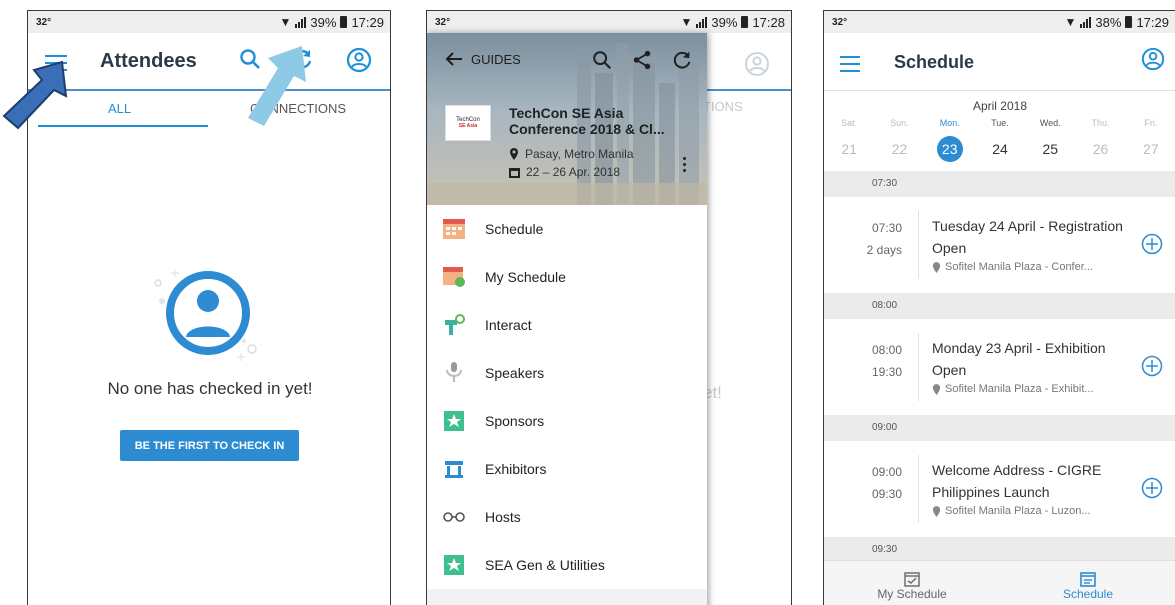 This screenshot has width=1175, height=605. What do you see at coordinates (567, 421) in the screenshot?
I see `menu-item-sponsors: Sponsors` at bounding box center [567, 421].